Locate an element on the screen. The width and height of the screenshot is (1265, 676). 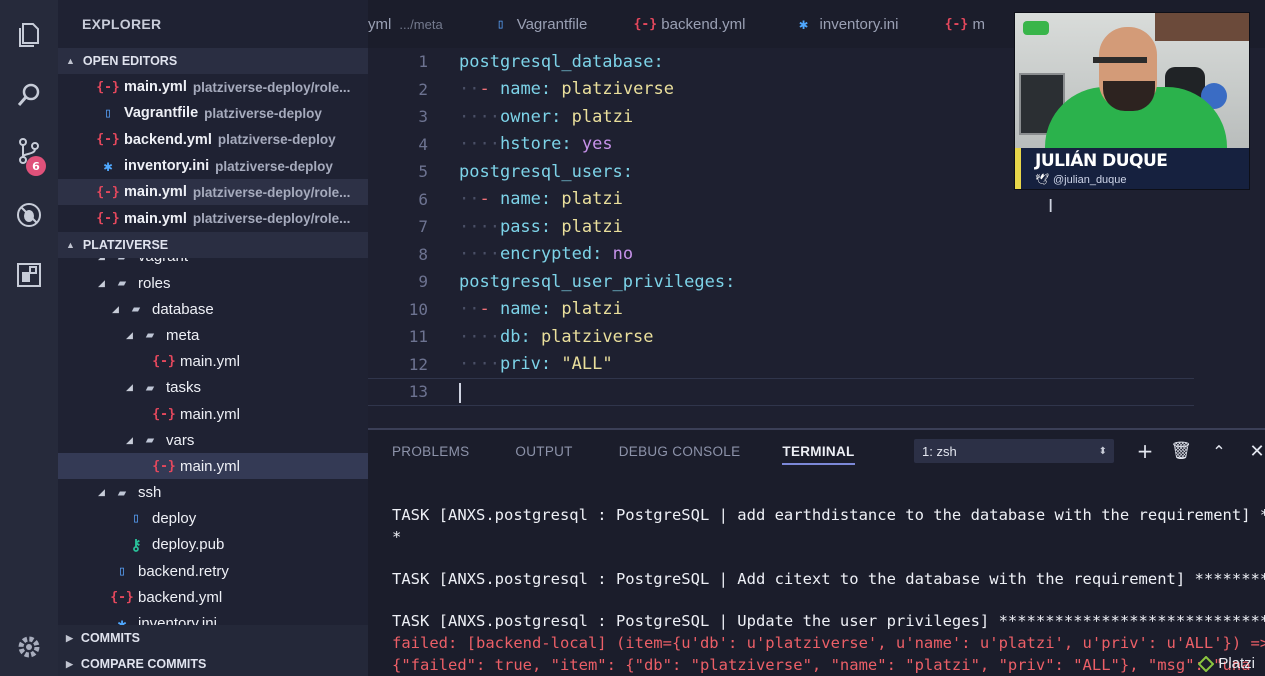
code-line: 7 ····pass: platzi is located at coordinates (781, 227).